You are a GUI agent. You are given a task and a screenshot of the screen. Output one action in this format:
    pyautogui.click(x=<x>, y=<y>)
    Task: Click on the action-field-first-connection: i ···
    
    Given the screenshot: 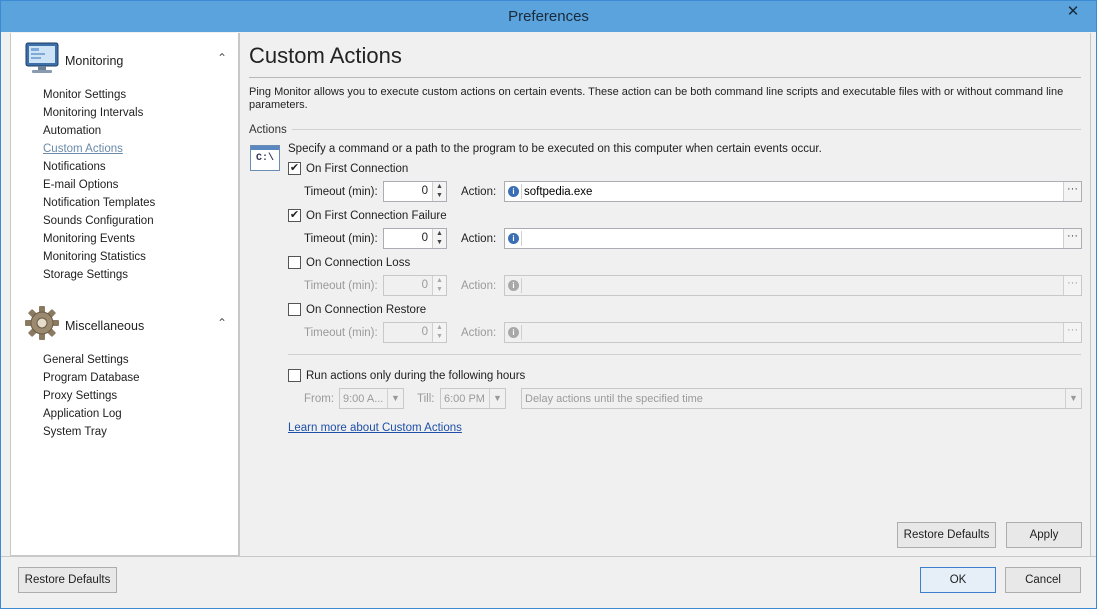 What is the action you would take?
    pyautogui.click(x=793, y=191)
    